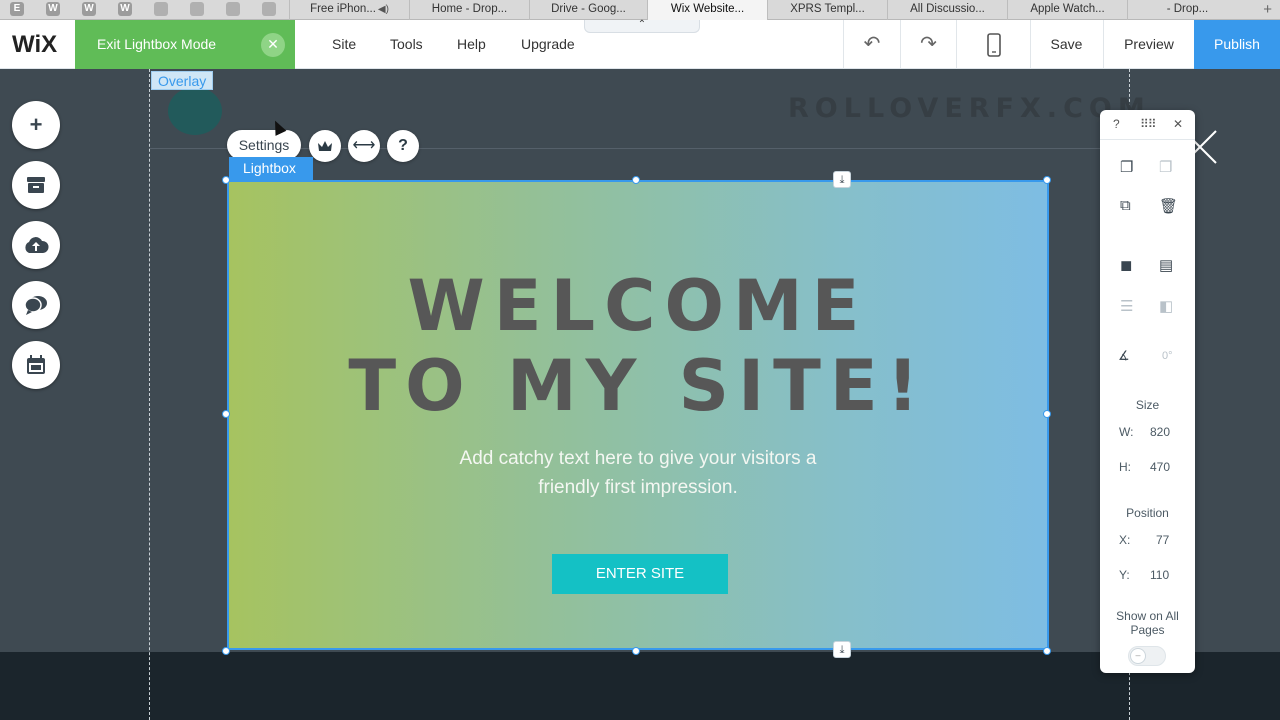 The height and width of the screenshot is (720, 1280). Describe the element at coordinates (1138, 656) in the screenshot. I see `toggle-knob: –` at that location.